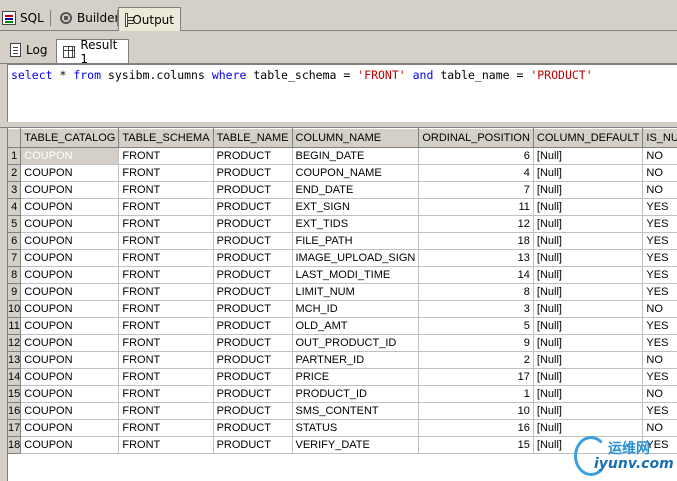 The image size is (677, 481). What do you see at coordinates (356, 190) in the screenshot?
I see `table-cell: END_DATE` at bounding box center [356, 190].